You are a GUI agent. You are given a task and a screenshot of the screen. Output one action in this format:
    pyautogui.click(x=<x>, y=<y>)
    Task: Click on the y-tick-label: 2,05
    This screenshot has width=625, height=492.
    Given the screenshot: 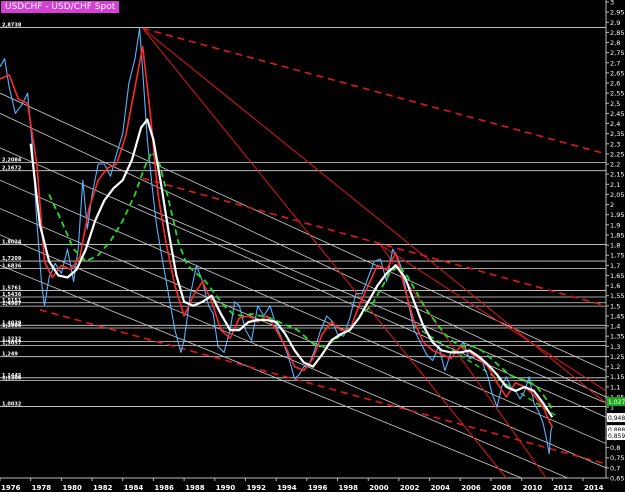 What is the action you would take?
    pyautogui.click(x=617, y=195)
    